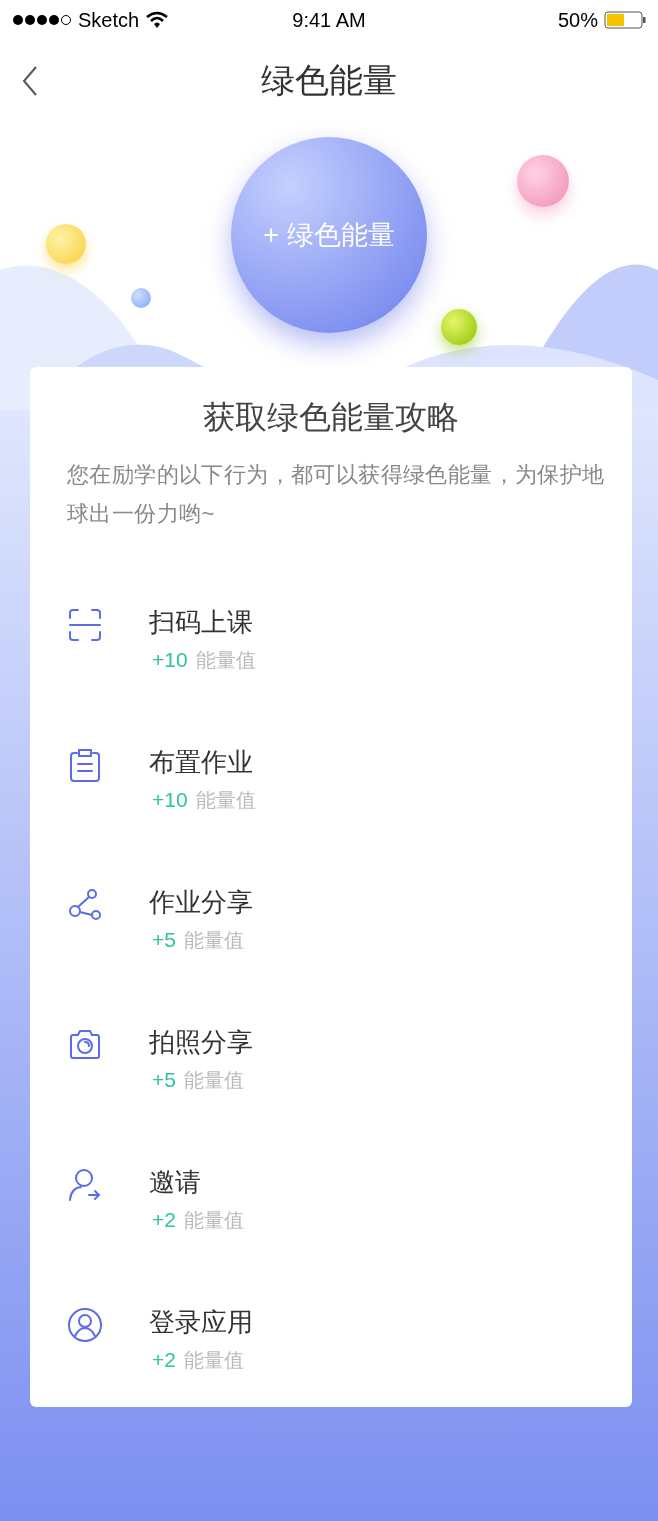  I want to click on item-title: 拍照分享, so click(201, 1042).